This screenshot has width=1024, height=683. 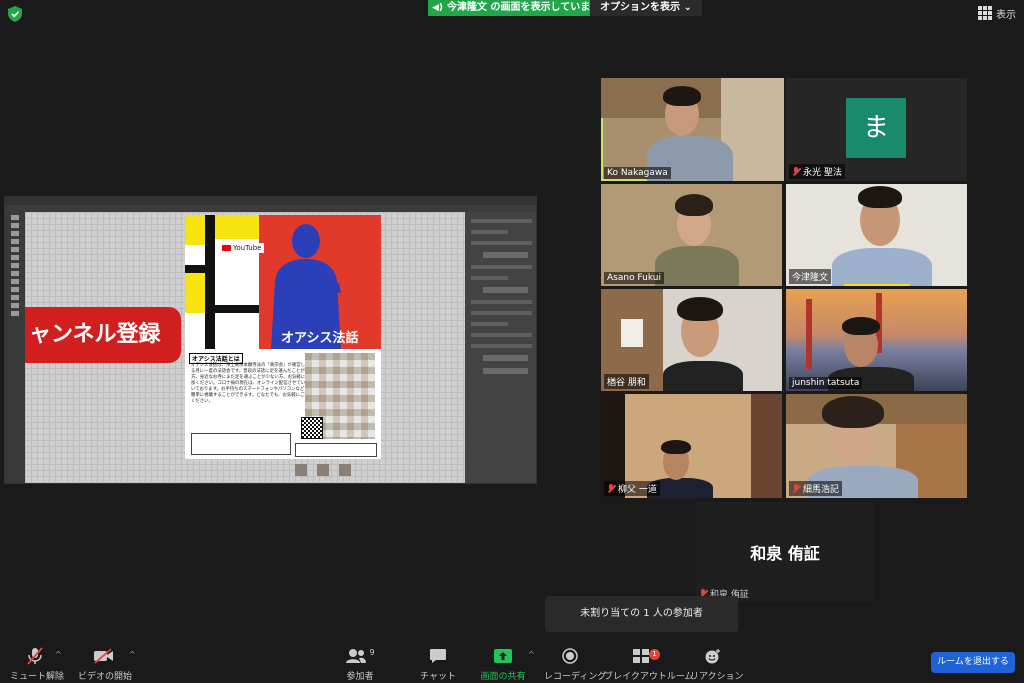 I want to click on video-off-icon, so click(x=103, y=656).